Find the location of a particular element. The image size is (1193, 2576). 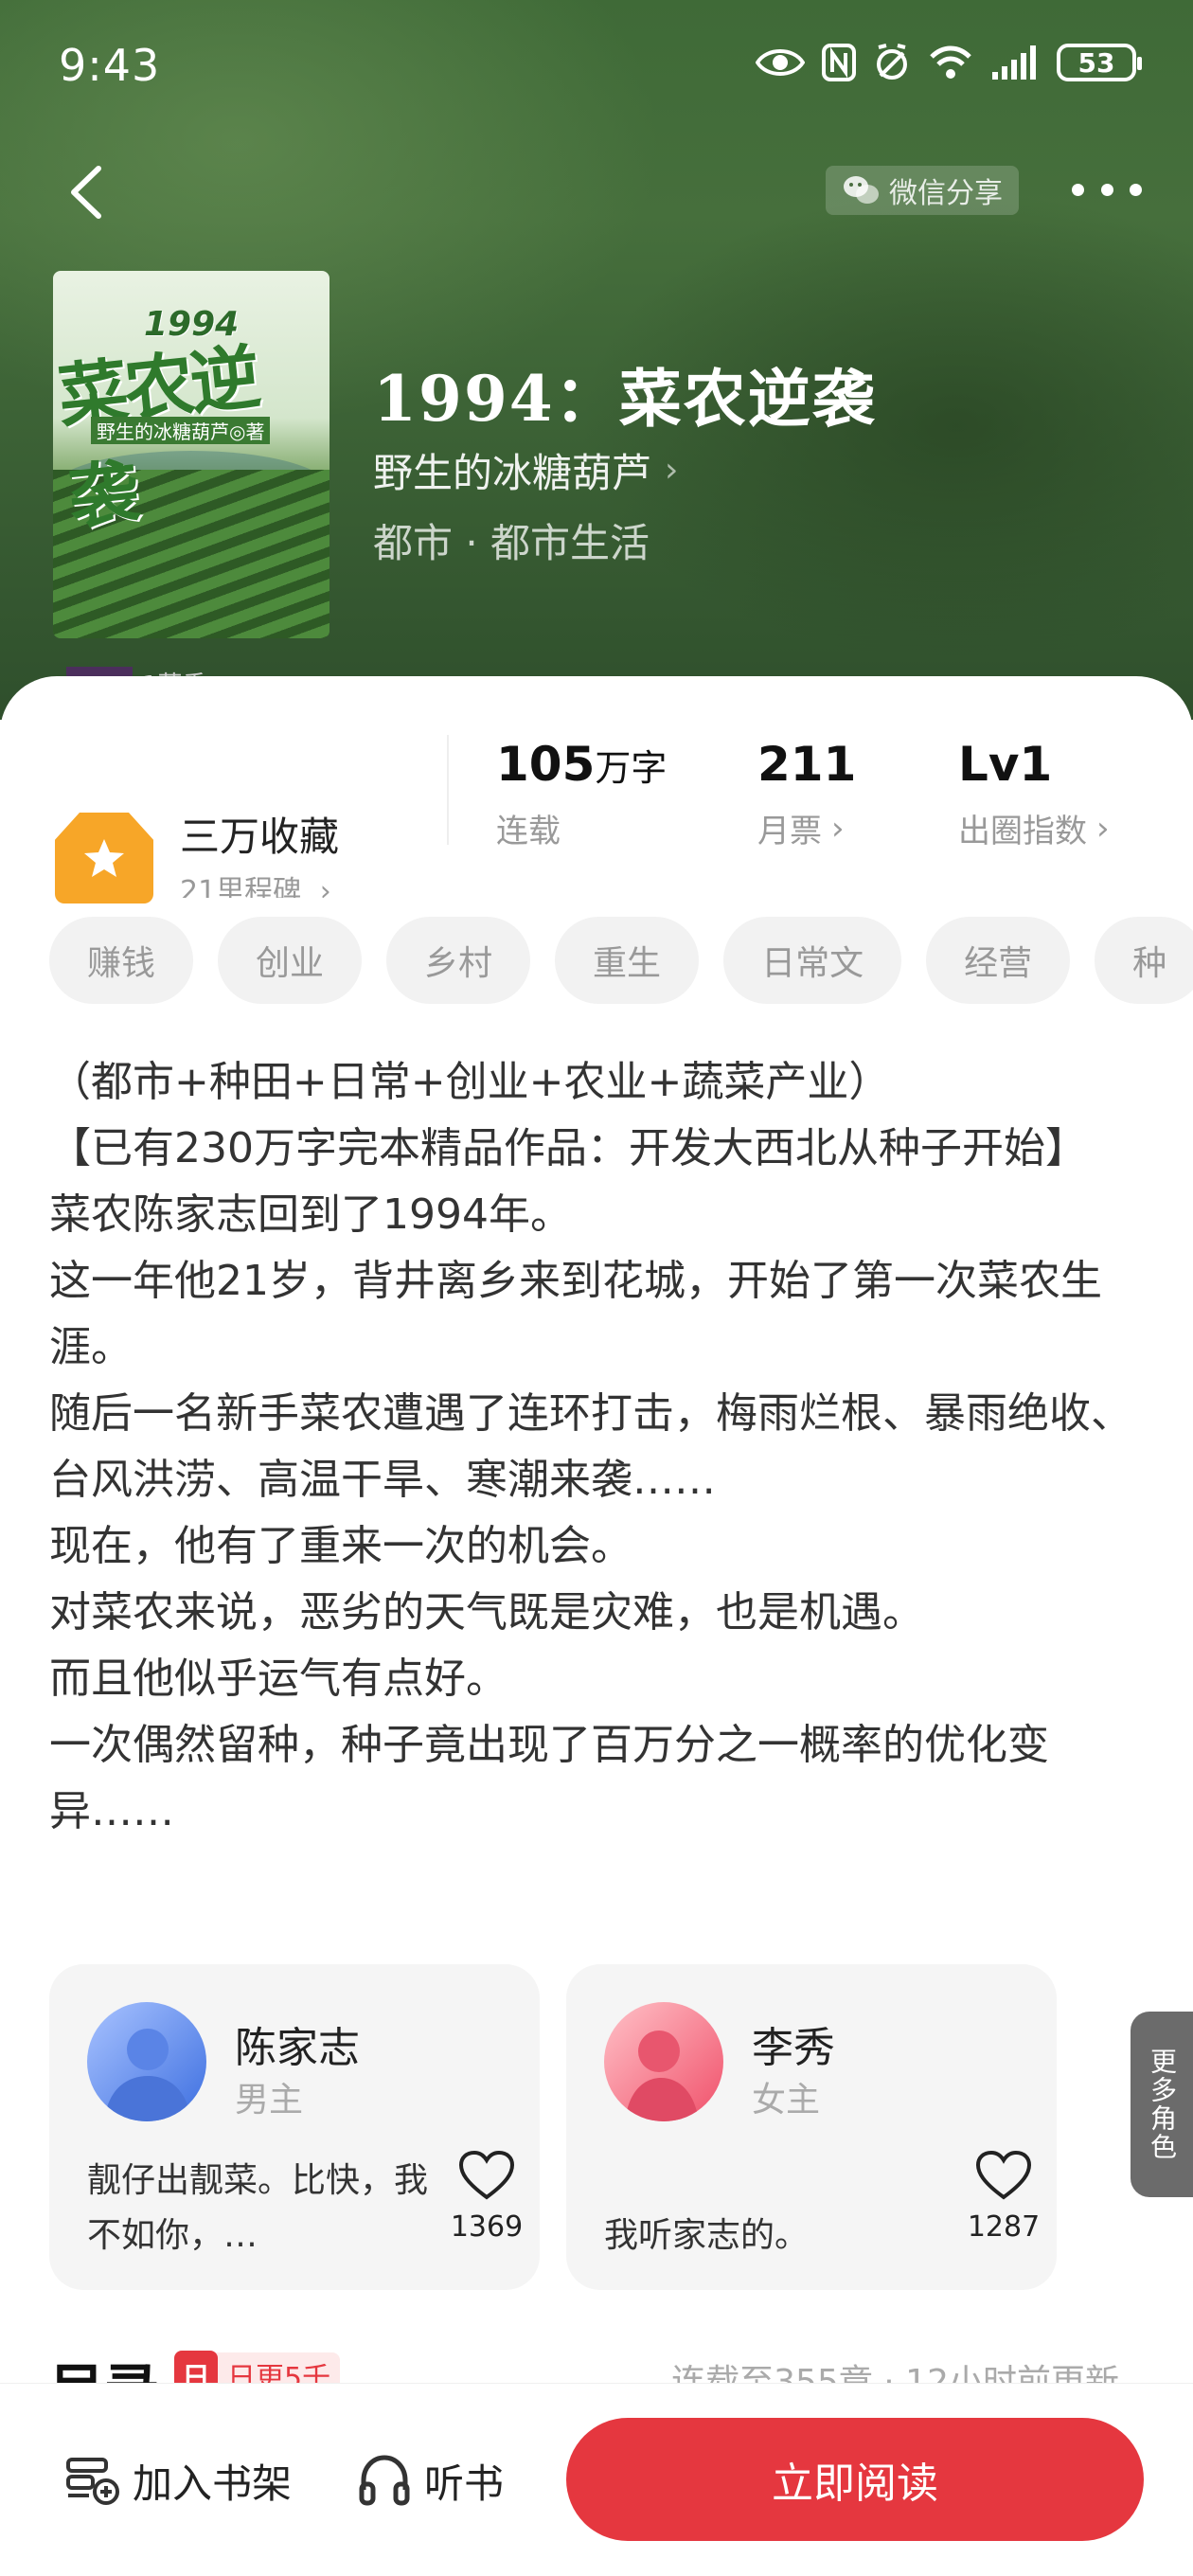

tag-chip: 种 is located at coordinates (1144, 960).